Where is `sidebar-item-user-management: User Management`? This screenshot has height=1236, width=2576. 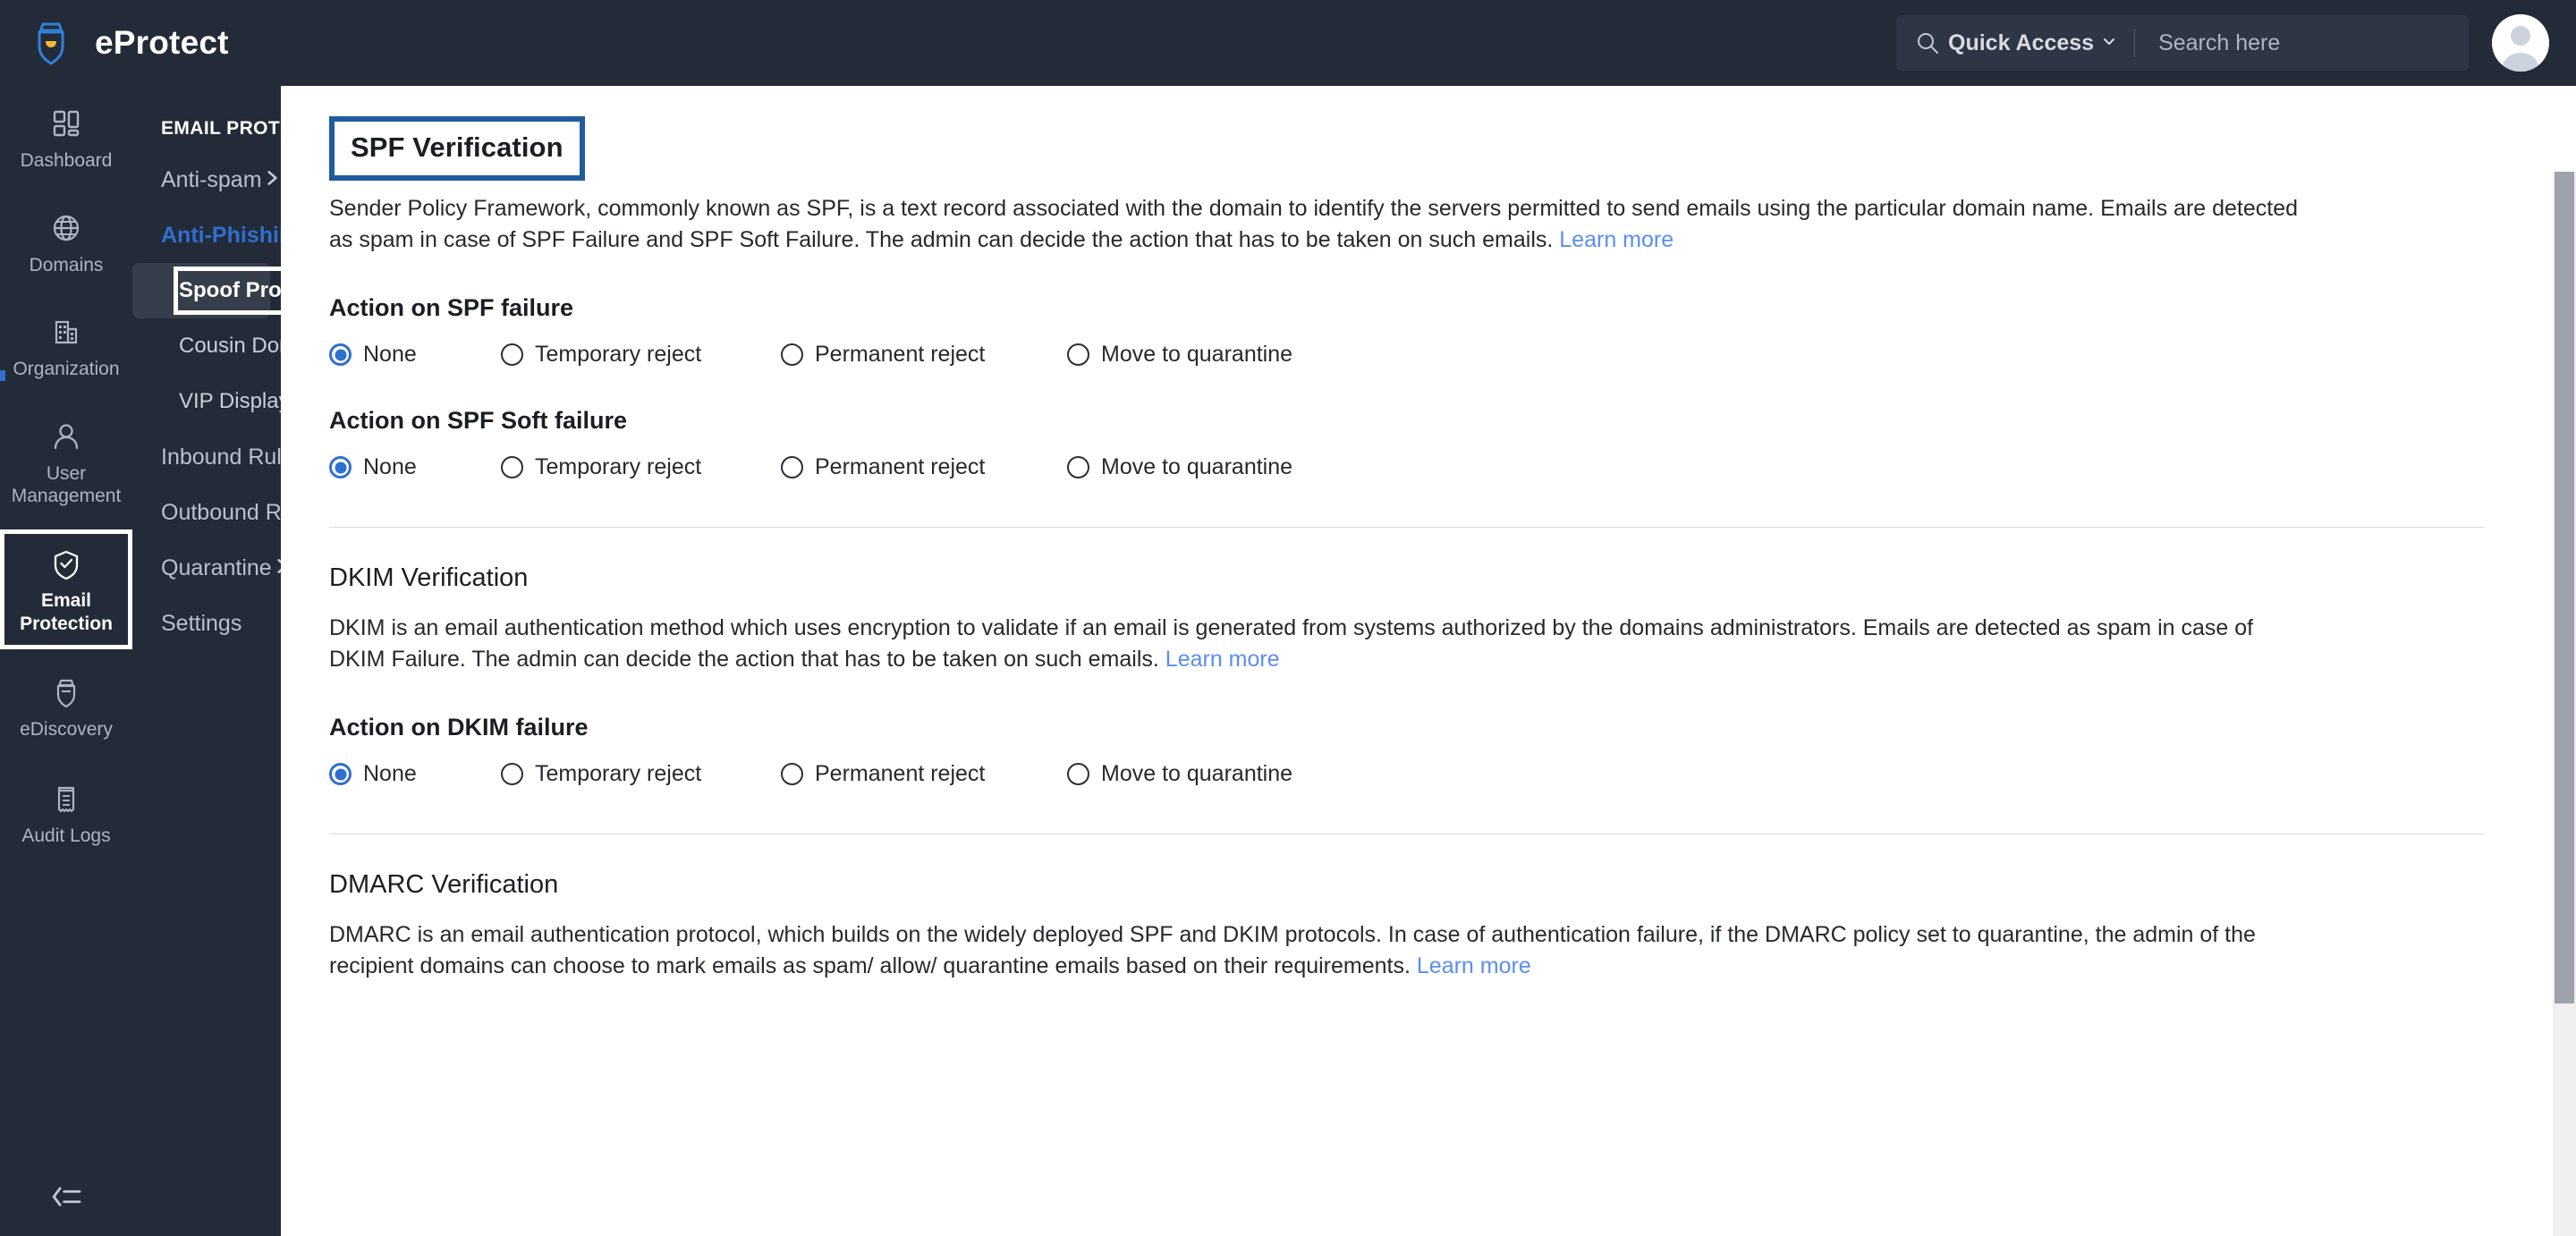 sidebar-item-user-management: User Management is located at coordinates (66, 462).